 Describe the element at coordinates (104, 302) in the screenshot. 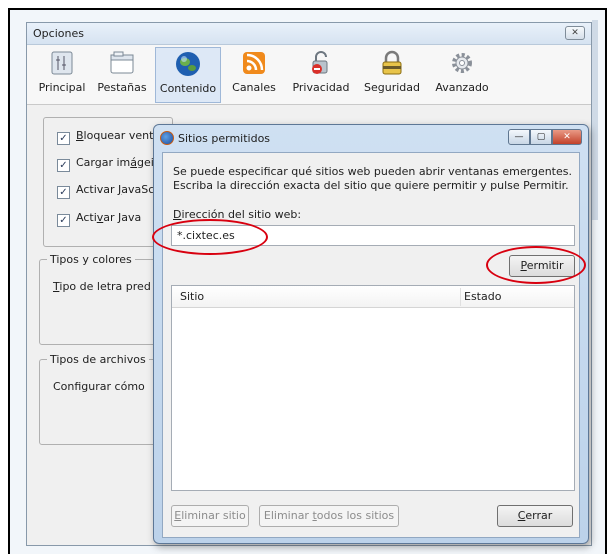

I see `fonts-colors-group` at that location.